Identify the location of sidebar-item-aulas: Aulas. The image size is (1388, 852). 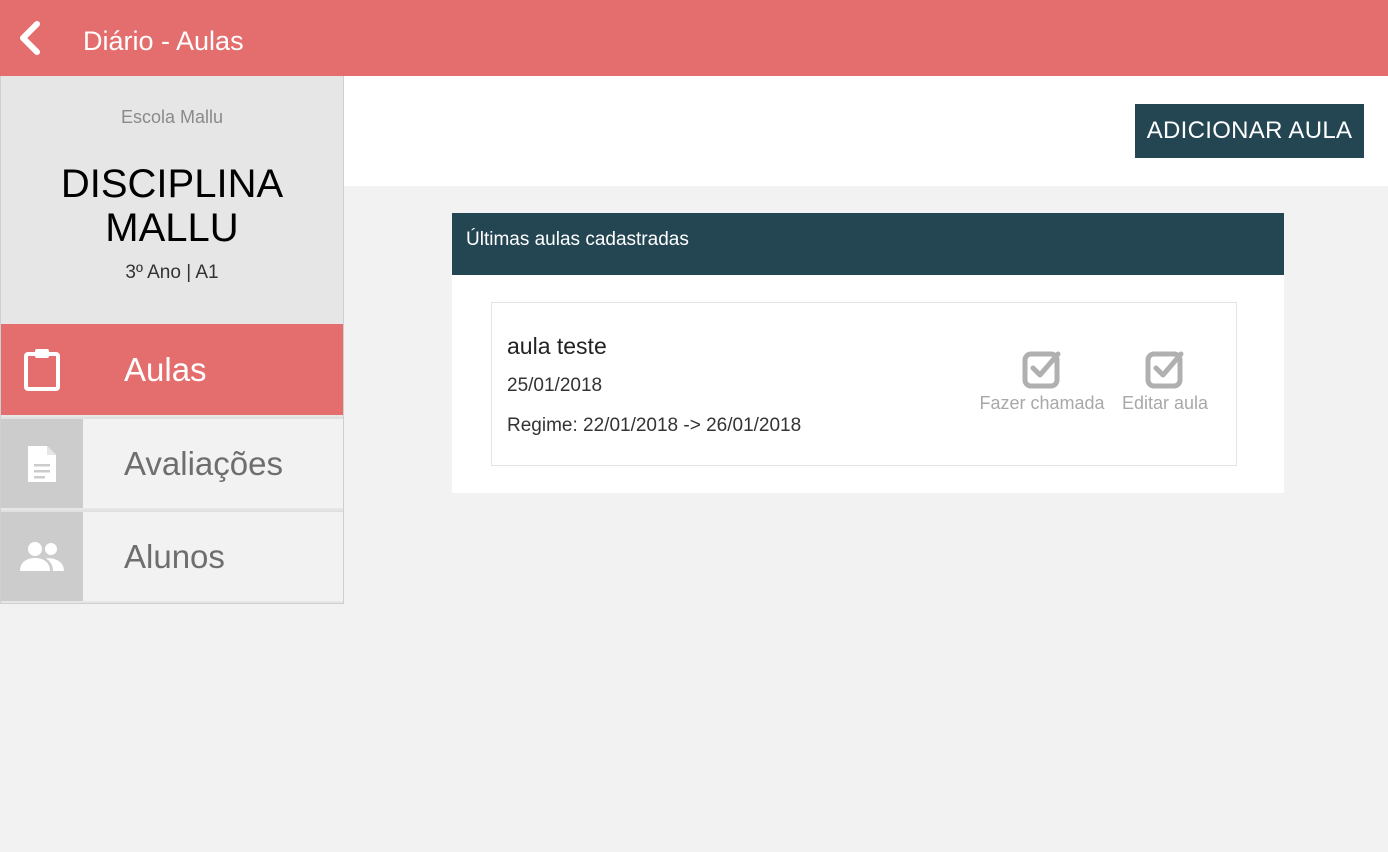
(172, 369).